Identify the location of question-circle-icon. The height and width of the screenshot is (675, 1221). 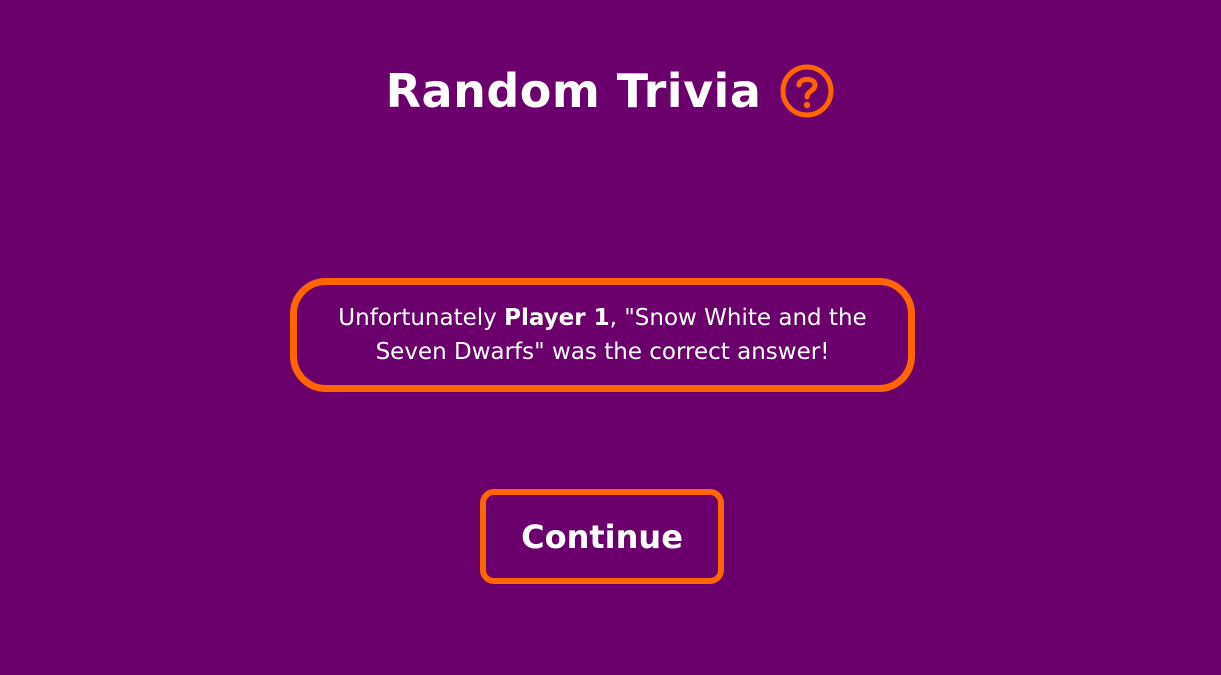
(807, 91).